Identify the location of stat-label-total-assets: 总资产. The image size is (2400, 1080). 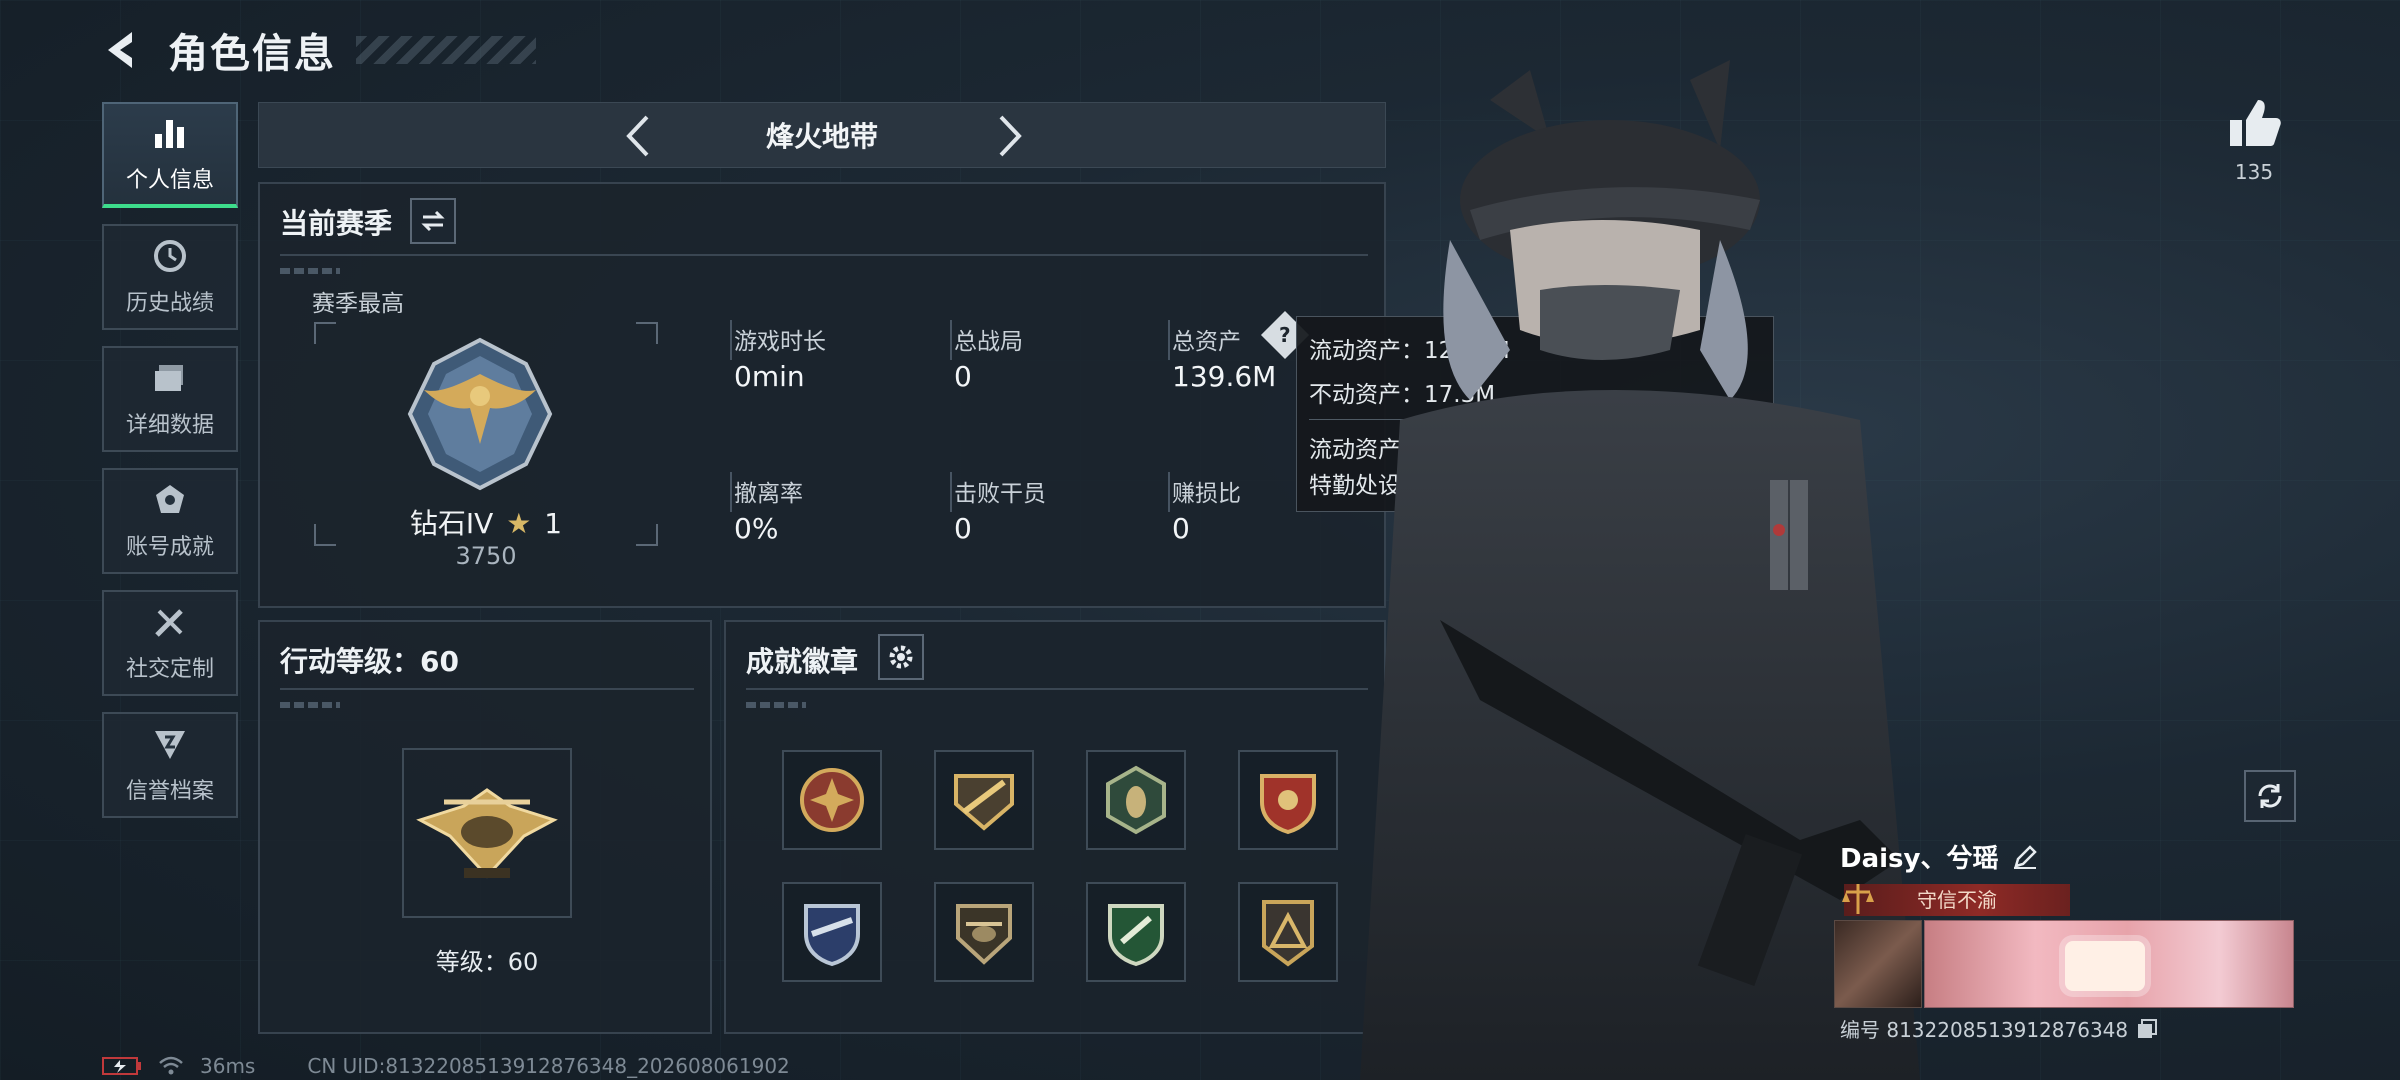
(1206, 342).